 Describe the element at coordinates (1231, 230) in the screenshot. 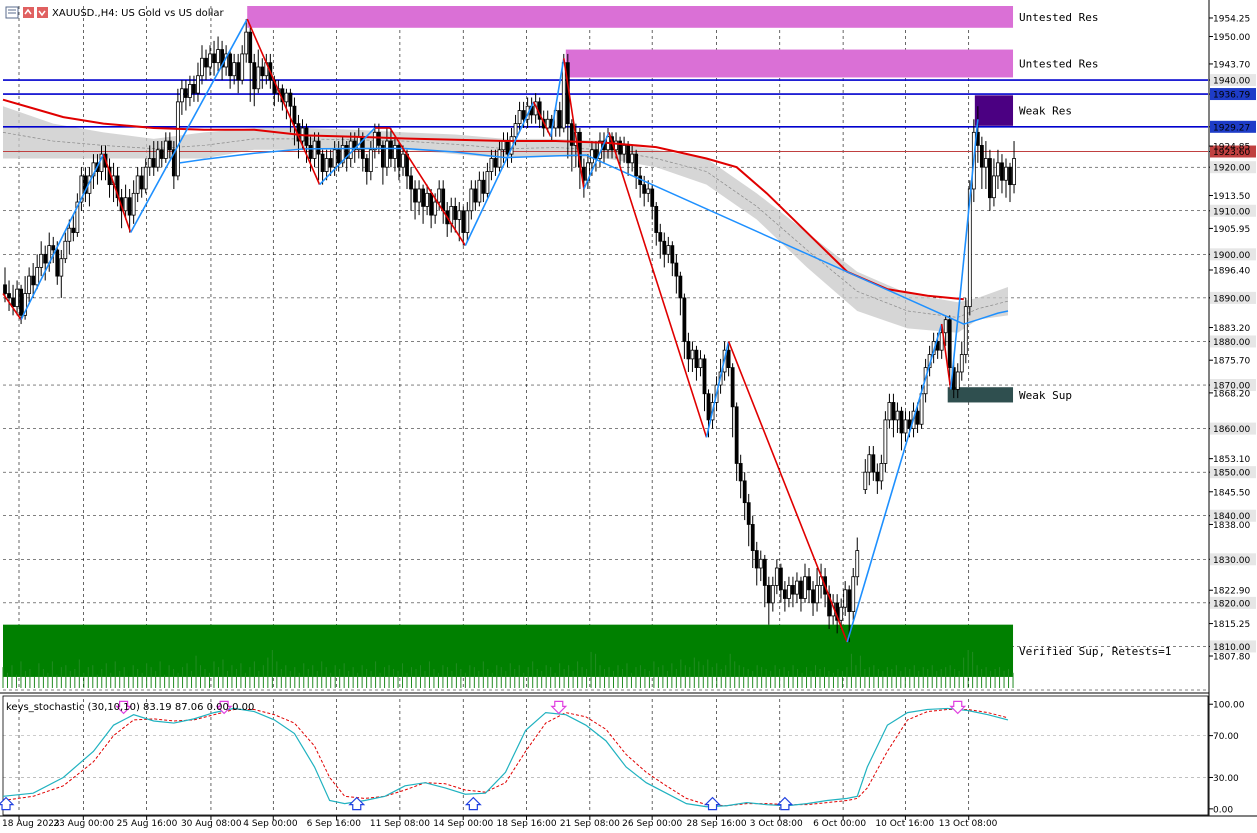

I see `y-tick-label: 1905.95` at that location.